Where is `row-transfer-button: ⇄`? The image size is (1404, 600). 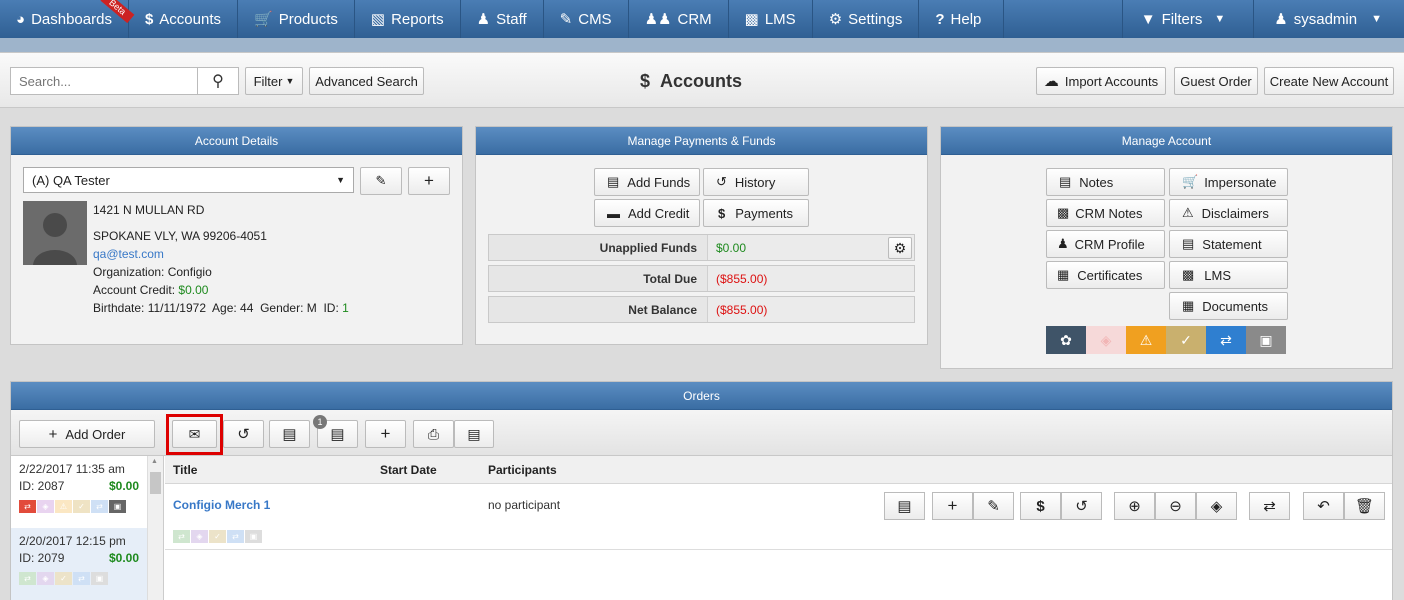
row-transfer-button: ⇄ is located at coordinates (1269, 506).